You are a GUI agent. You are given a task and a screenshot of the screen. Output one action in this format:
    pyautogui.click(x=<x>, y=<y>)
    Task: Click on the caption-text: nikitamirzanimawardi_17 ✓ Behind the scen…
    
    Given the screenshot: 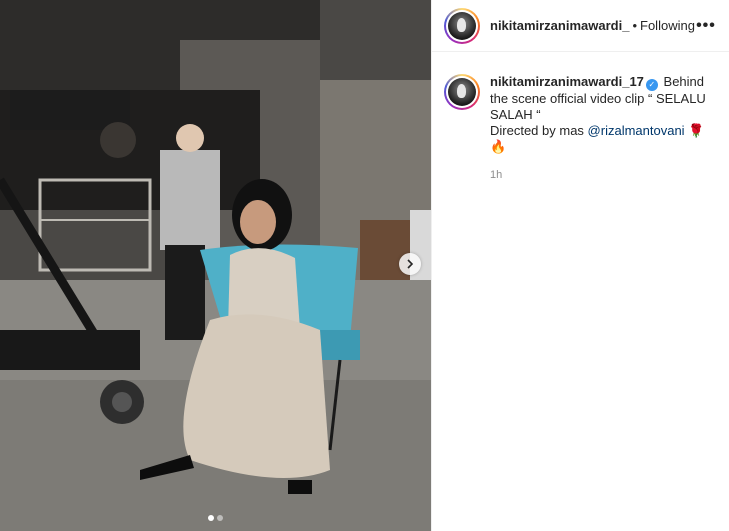 What is the action you would take?
    pyautogui.click(x=603, y=114)
    